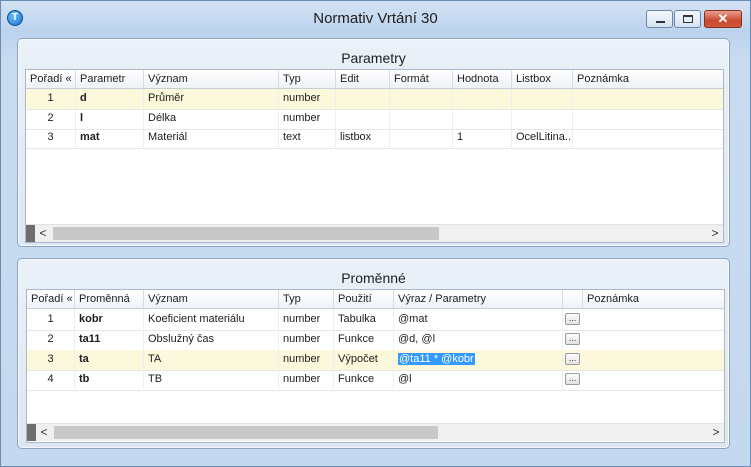  I want to click on minimize-button, so click(659, 19).